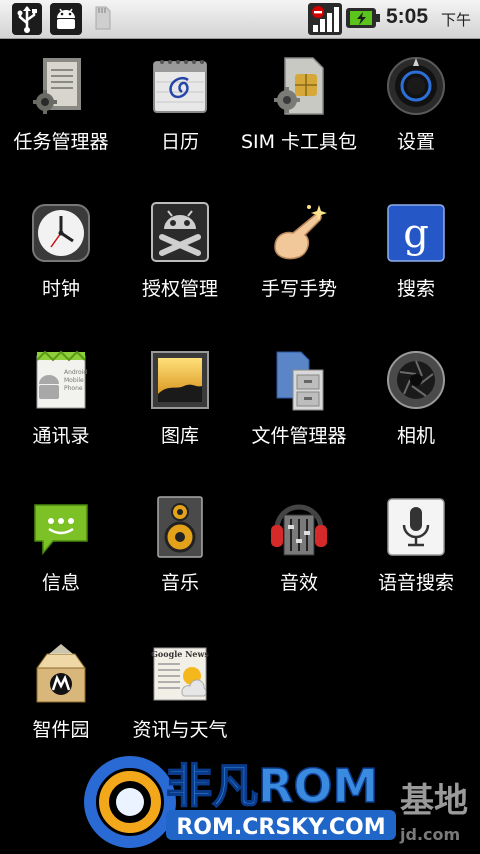 This screenshot has height=854, width=480. I want to click on google-search-icon: g, so click(416, 233).